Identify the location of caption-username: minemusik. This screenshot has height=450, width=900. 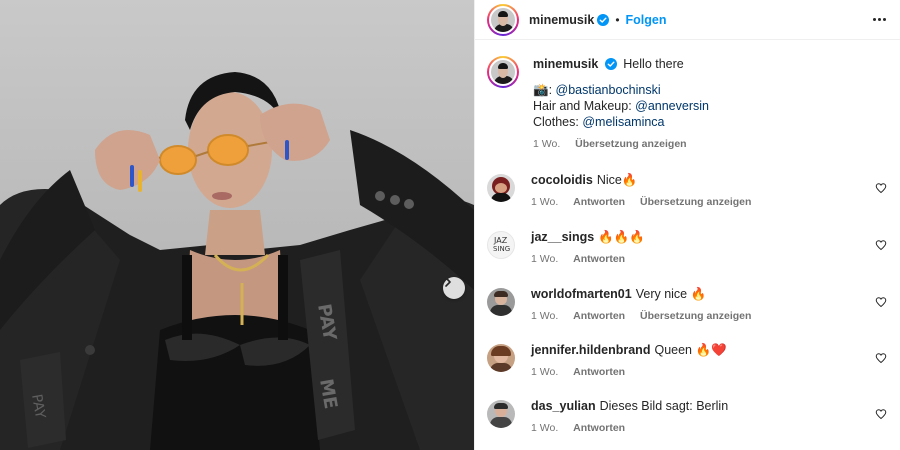
(565, 64).